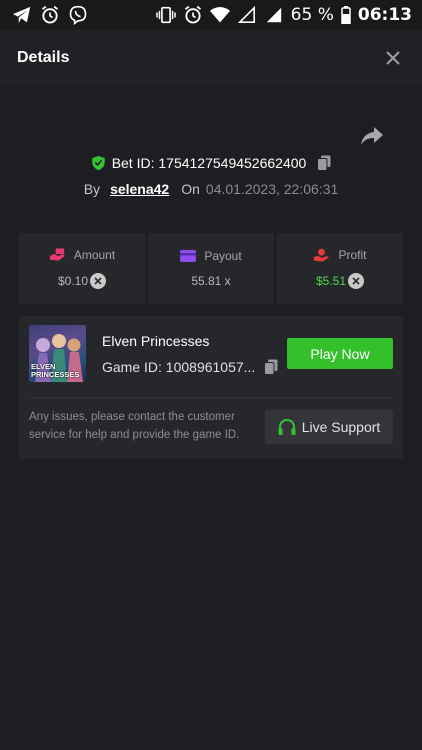 This screenshot has height=750, width=422. I want to click on share-icon, so click(372, 136).